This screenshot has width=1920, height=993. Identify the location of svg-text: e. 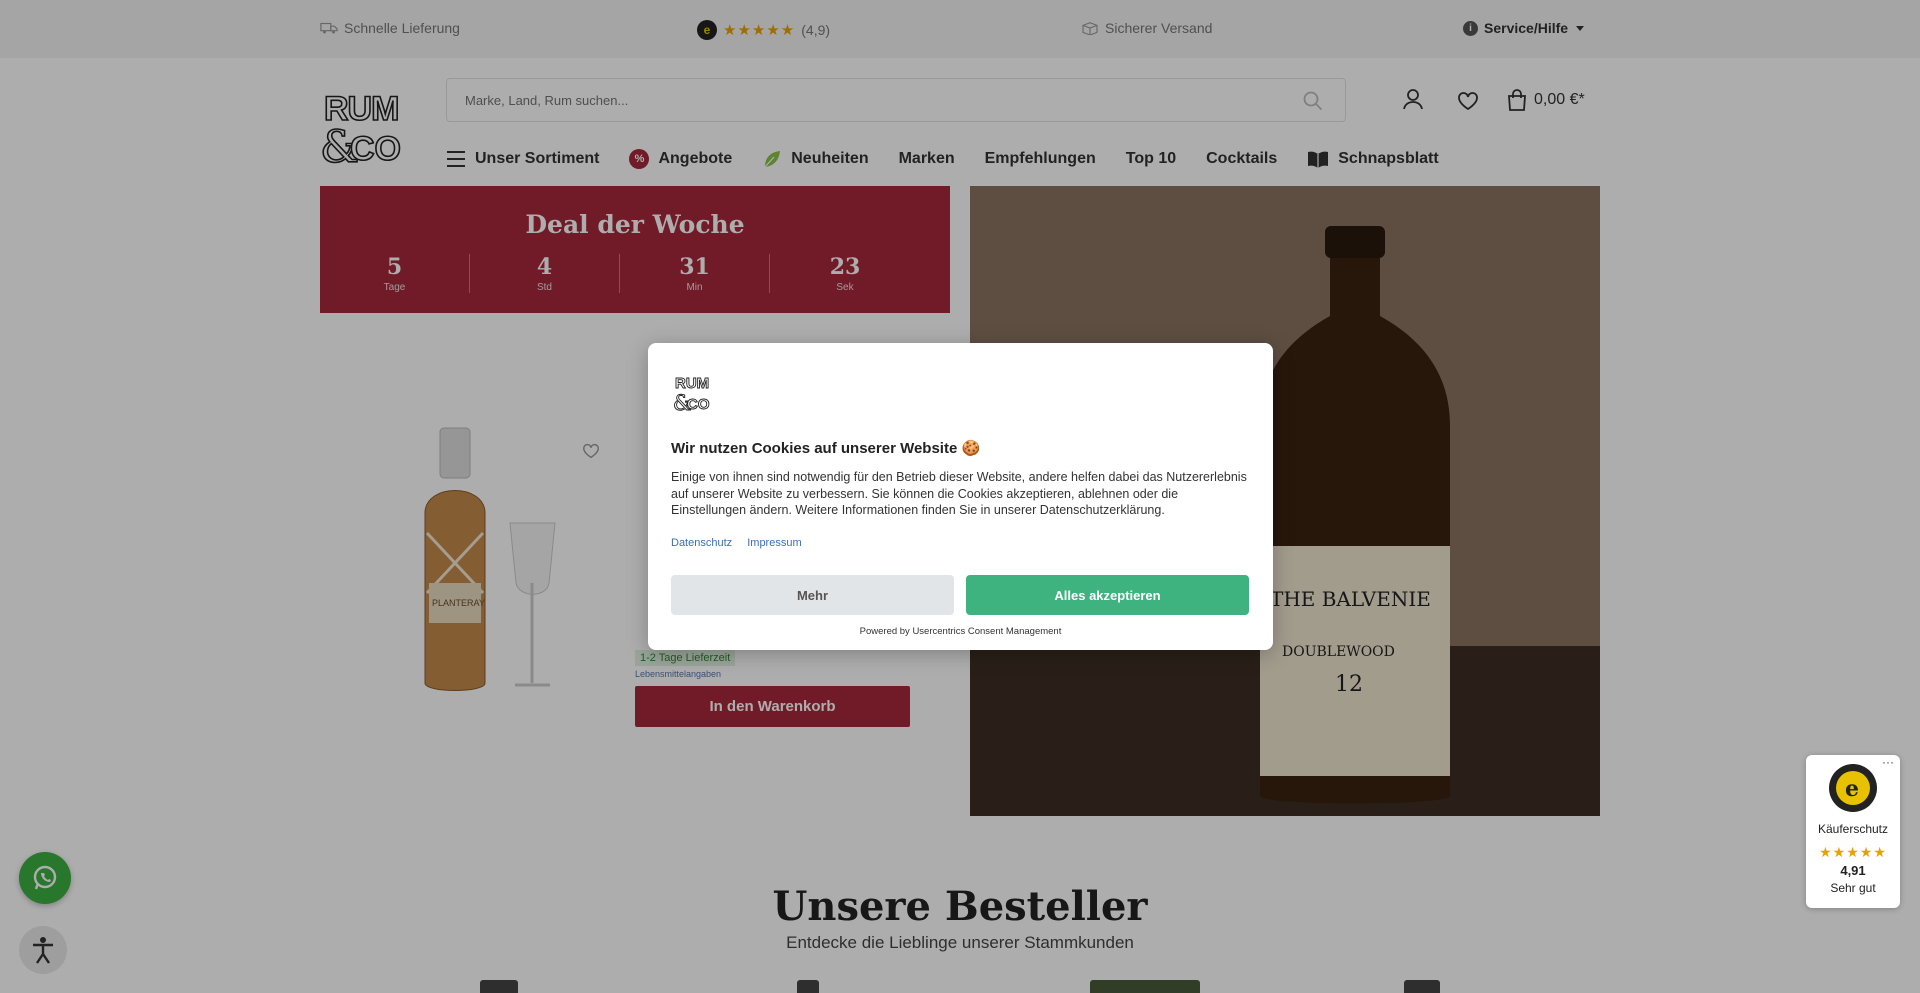
(1852, 789).